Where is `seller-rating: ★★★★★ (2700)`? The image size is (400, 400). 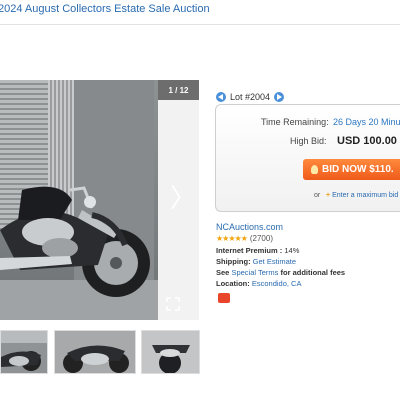 seller-rating: ★★★★★ (2700) is located at coordinates (244, 238).